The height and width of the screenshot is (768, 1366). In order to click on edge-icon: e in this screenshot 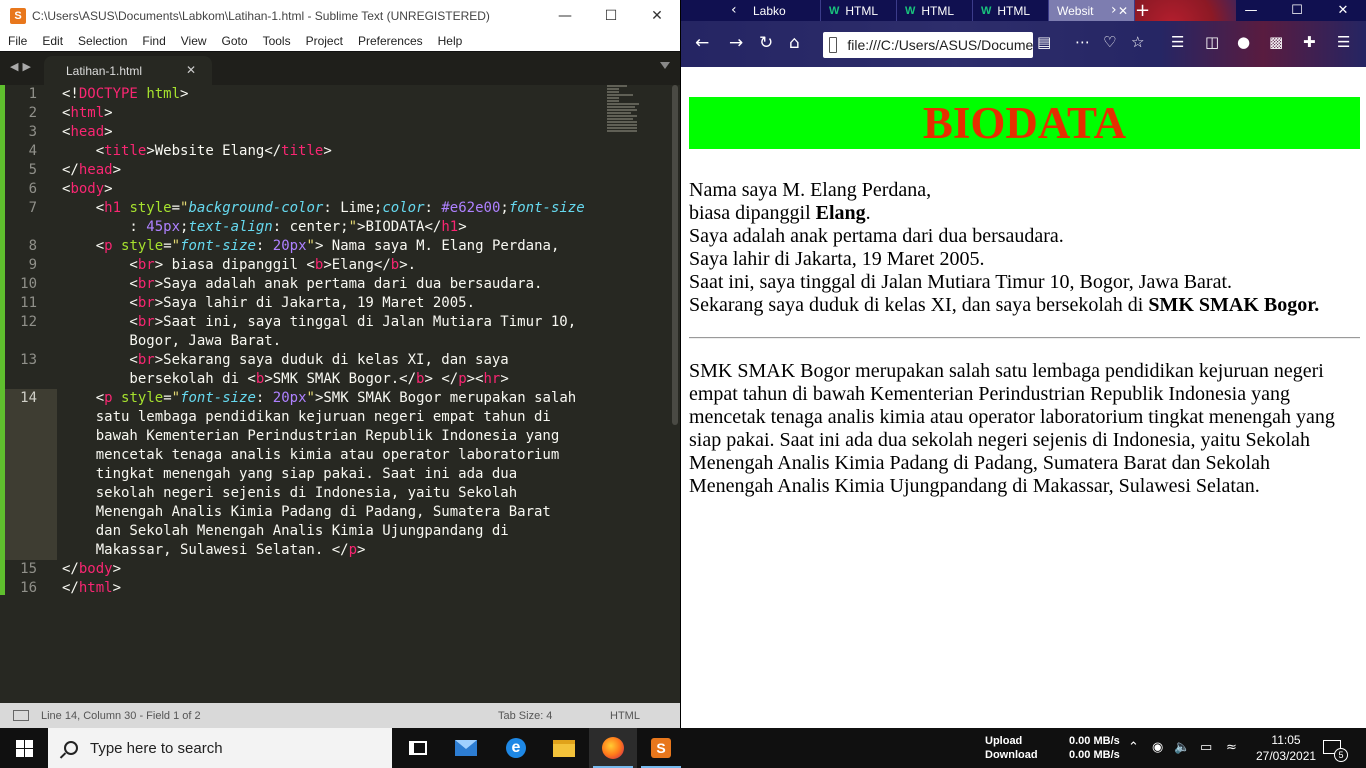, I will do `click(516, 748)`.